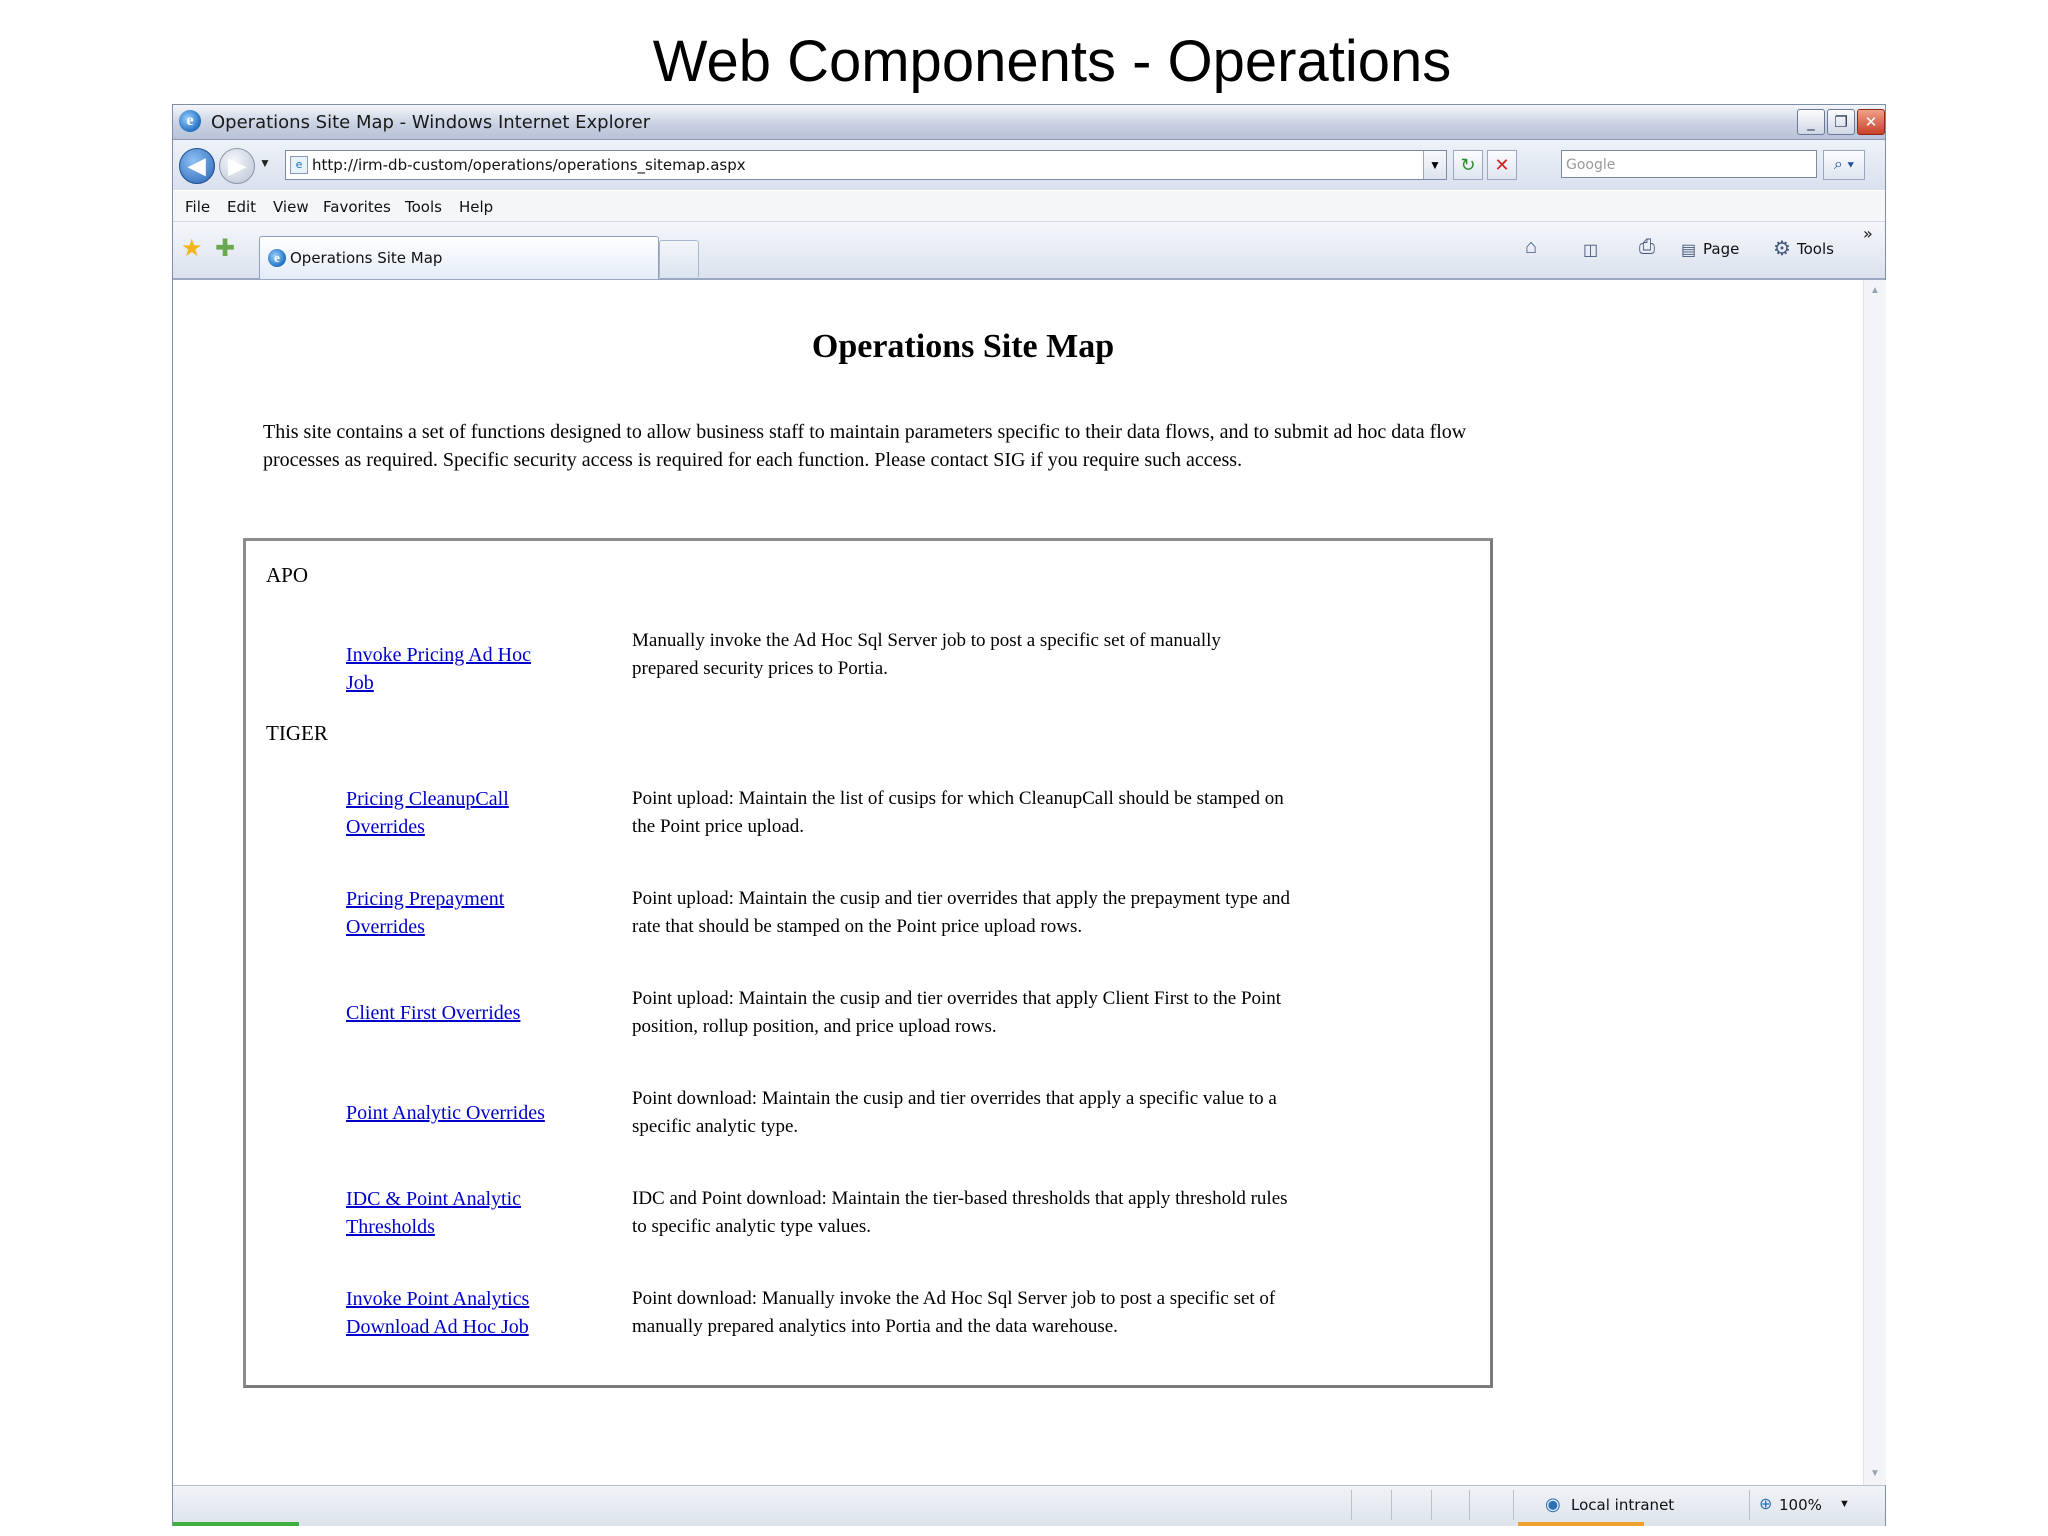 This screenshot has width=2048, height=1536. I want to click on slide-title: Web Components - Operations, so click(1052, 61).